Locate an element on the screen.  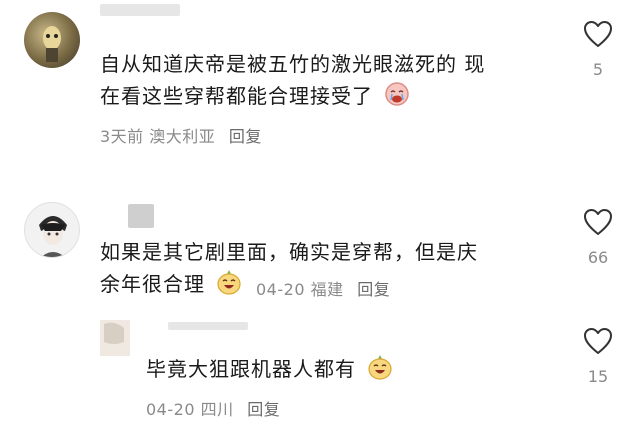
crying-face-icon is located at coordinates (397, 98).